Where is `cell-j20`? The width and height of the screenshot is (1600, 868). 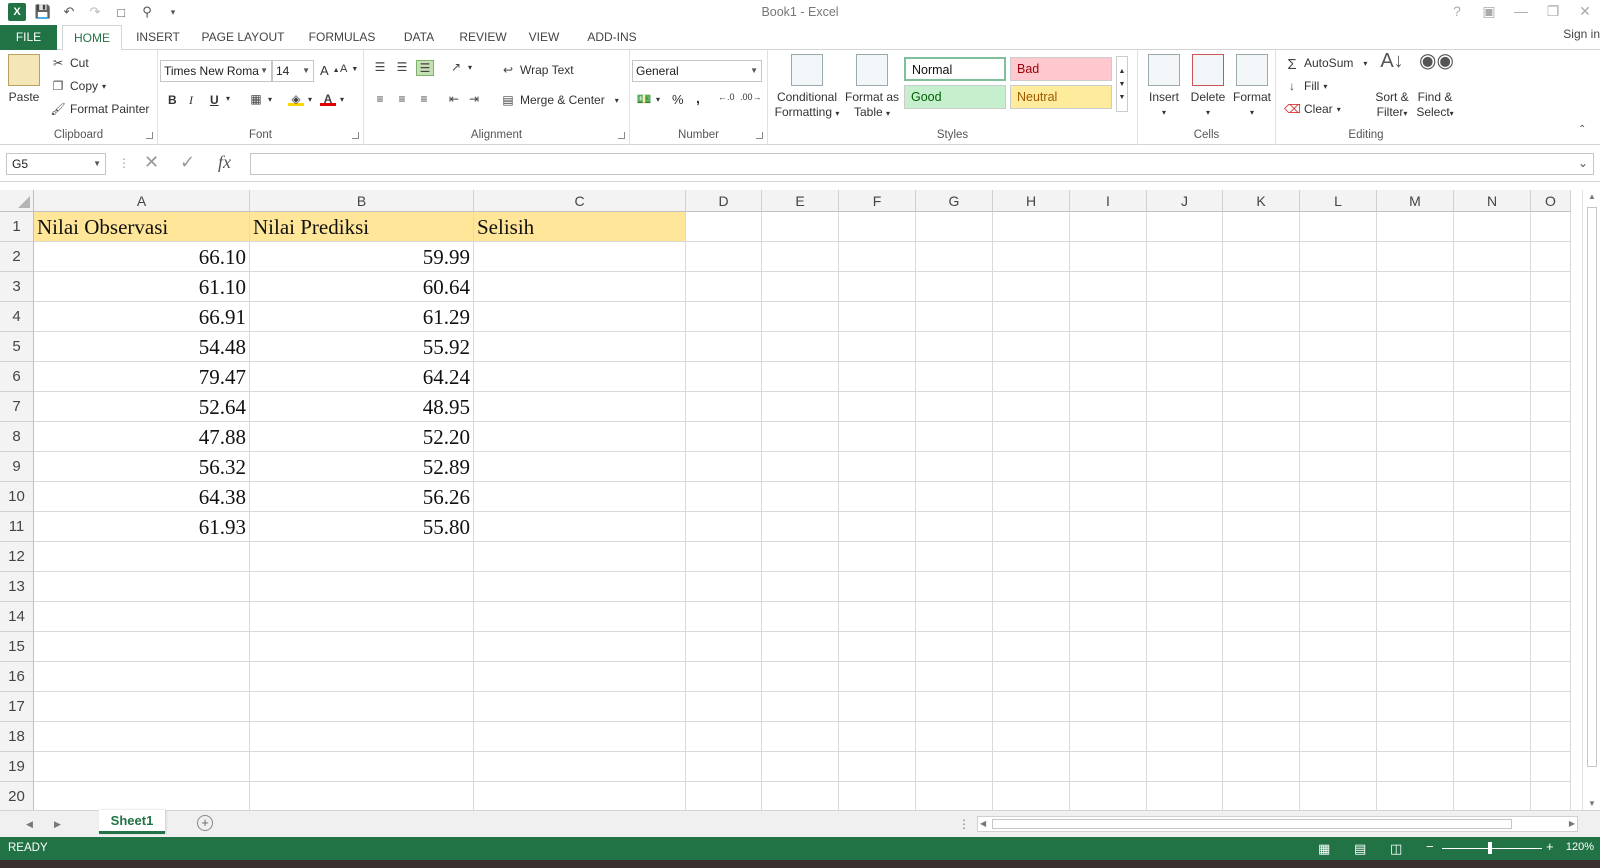
cell-j20 is located at coordinates (1185, 796).